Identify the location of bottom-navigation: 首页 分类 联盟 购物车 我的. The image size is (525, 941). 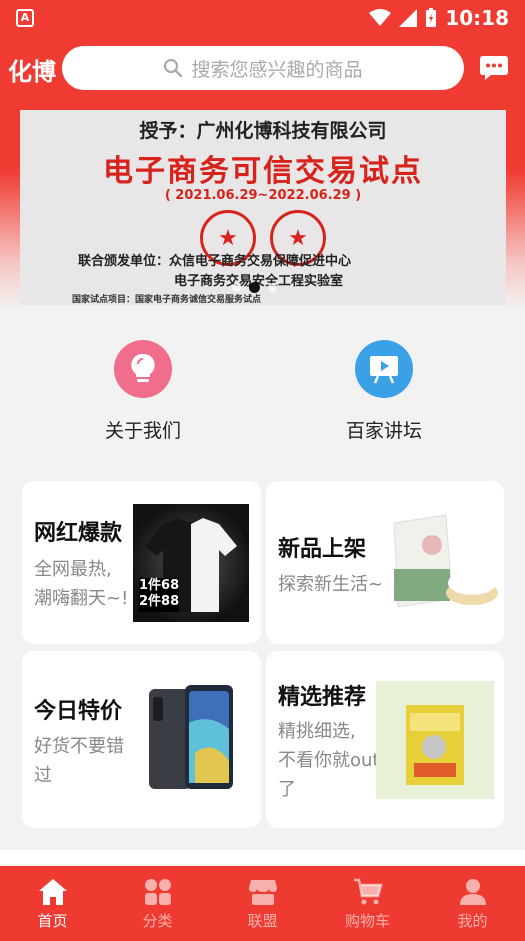
(262, 903).